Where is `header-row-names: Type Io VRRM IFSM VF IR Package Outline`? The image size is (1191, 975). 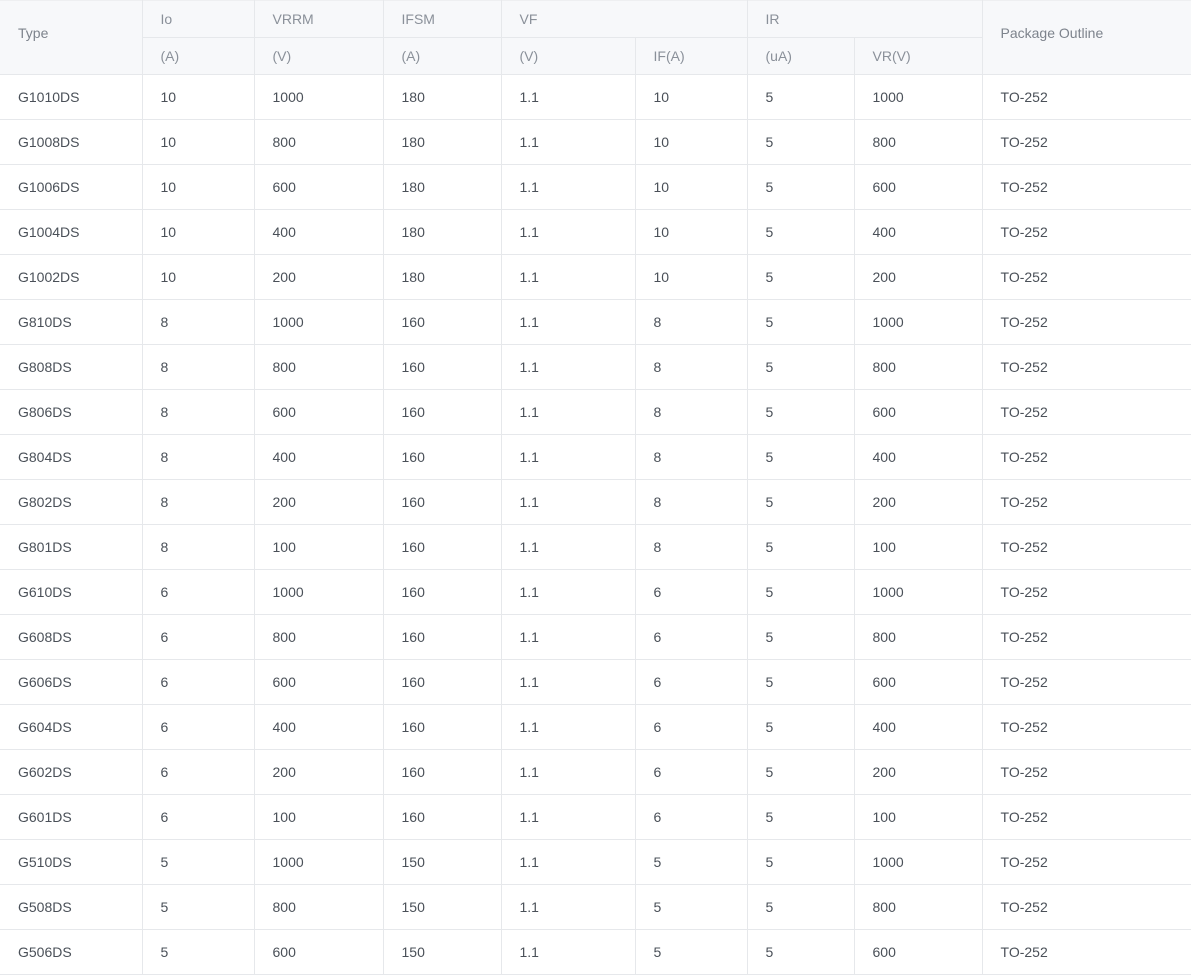 header-row-names: Type Io VRRM IFSM VF IR Package Outline is located at coordinates (595, 37).